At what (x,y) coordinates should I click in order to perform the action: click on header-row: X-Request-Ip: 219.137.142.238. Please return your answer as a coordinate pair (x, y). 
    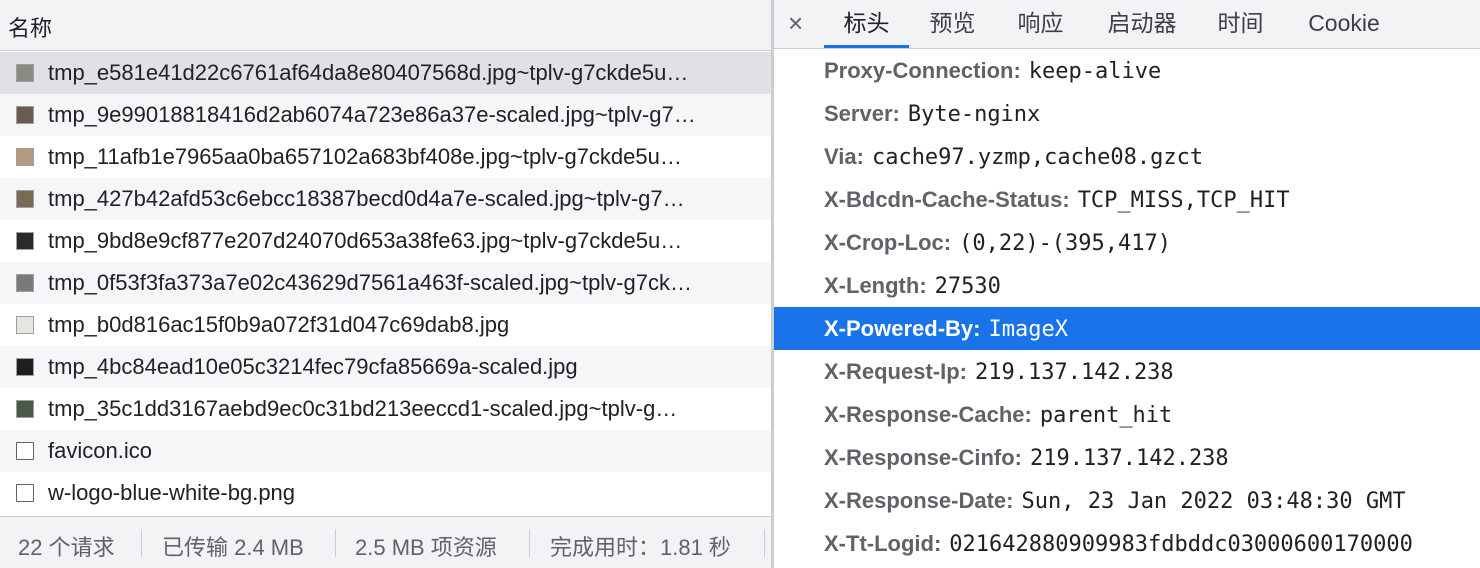
    Looking at the image, I should click on (1127, 371).